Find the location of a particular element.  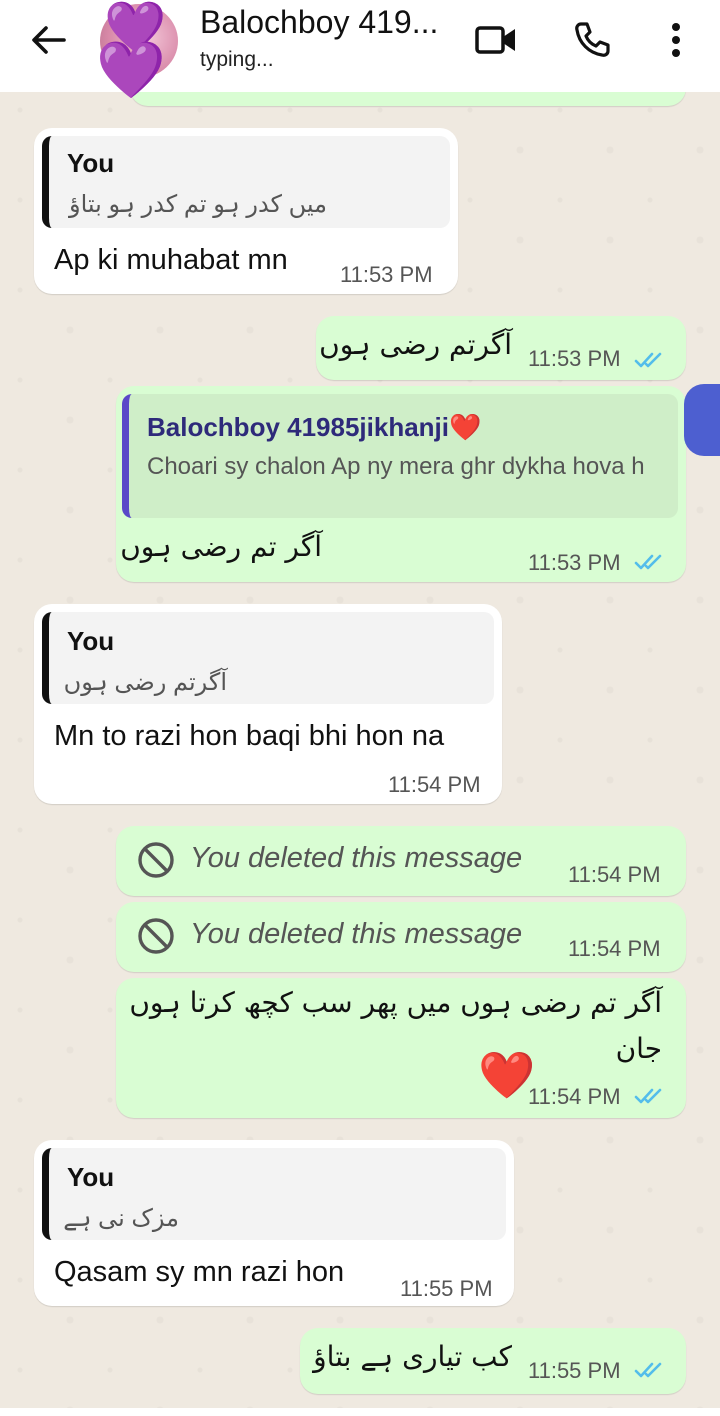

message-text: Qasam sy mn razi hon is located at coordinates (199, 1272).